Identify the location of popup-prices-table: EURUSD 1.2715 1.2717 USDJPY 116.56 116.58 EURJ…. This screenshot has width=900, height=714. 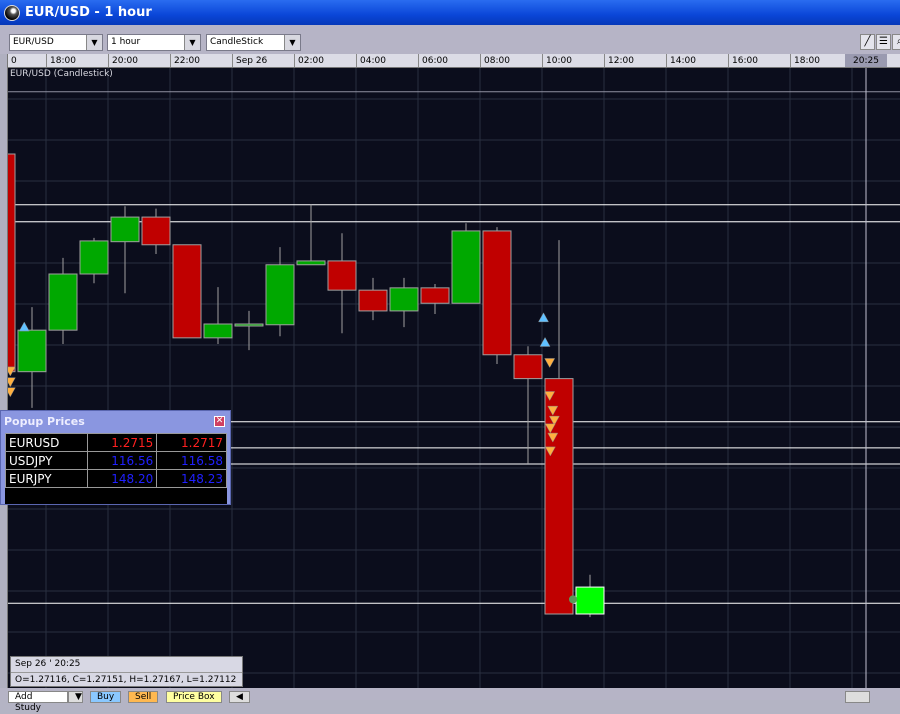
(116, 468).